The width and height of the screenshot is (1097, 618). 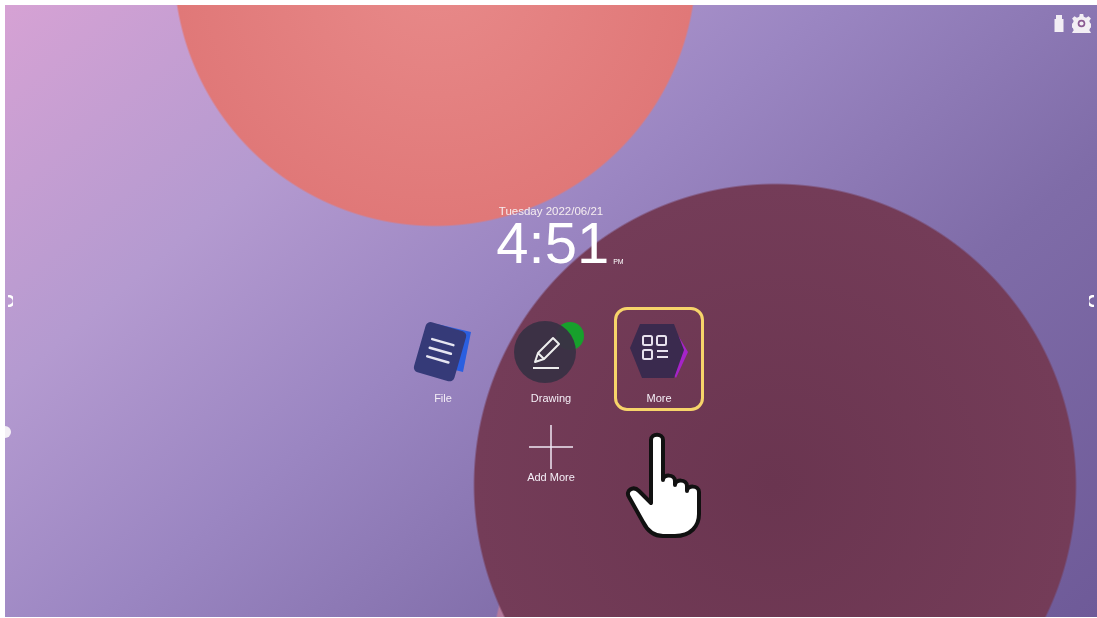 What do you see at coordinates (553, 243) in the screenshot?
I see `clock-time: 4:51` at bounding box center [553, 243].